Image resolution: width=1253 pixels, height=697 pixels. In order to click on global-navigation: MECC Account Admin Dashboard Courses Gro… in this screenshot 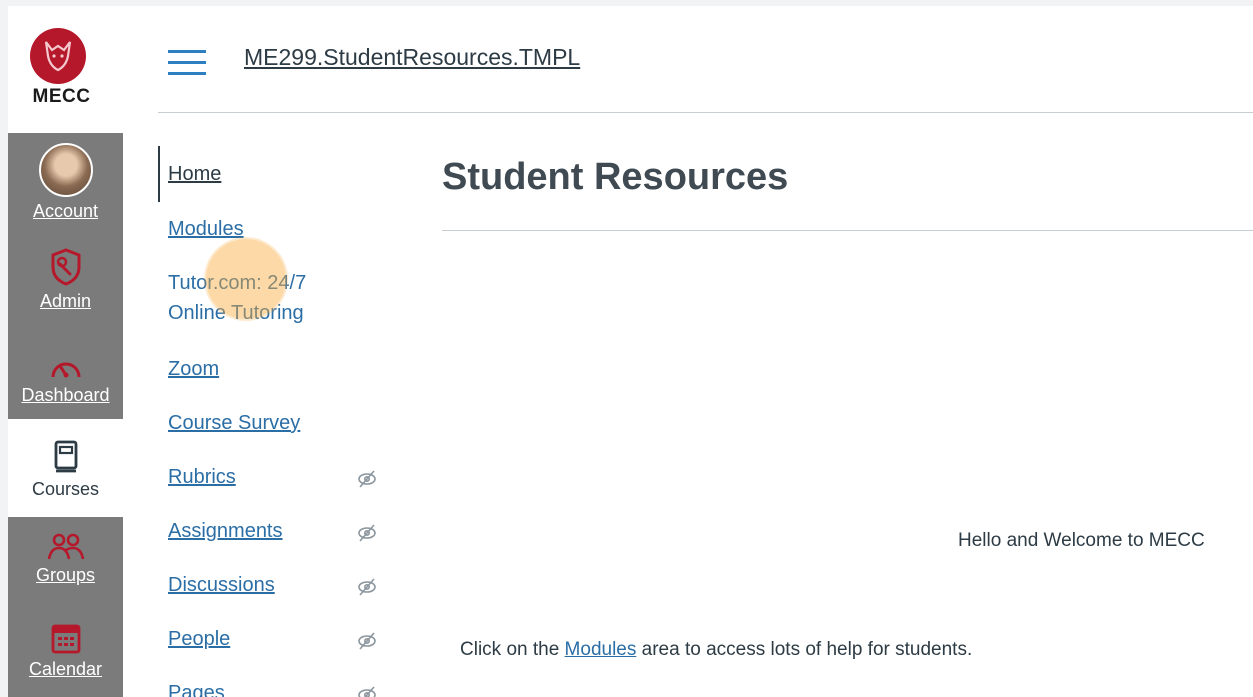, I will do `click(65, 351)`.